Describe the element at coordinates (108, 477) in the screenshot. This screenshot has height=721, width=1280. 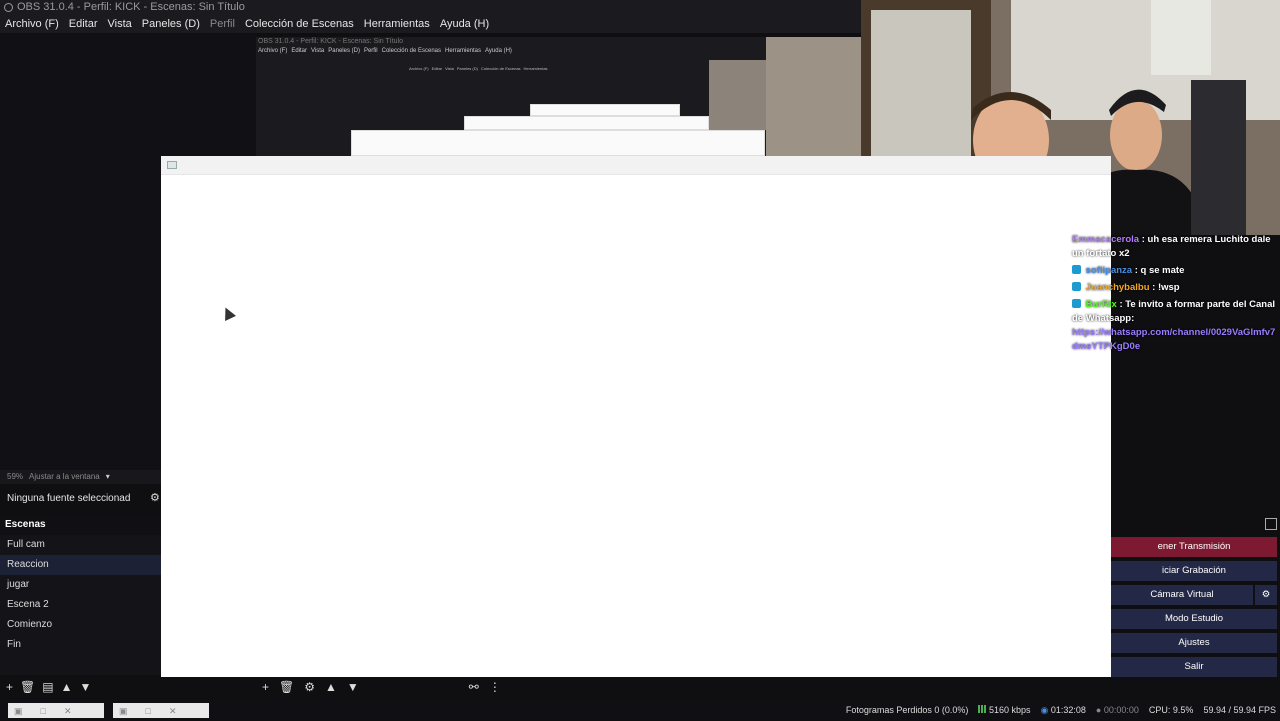
I see `chevron-down-icon: ▾` at that location.